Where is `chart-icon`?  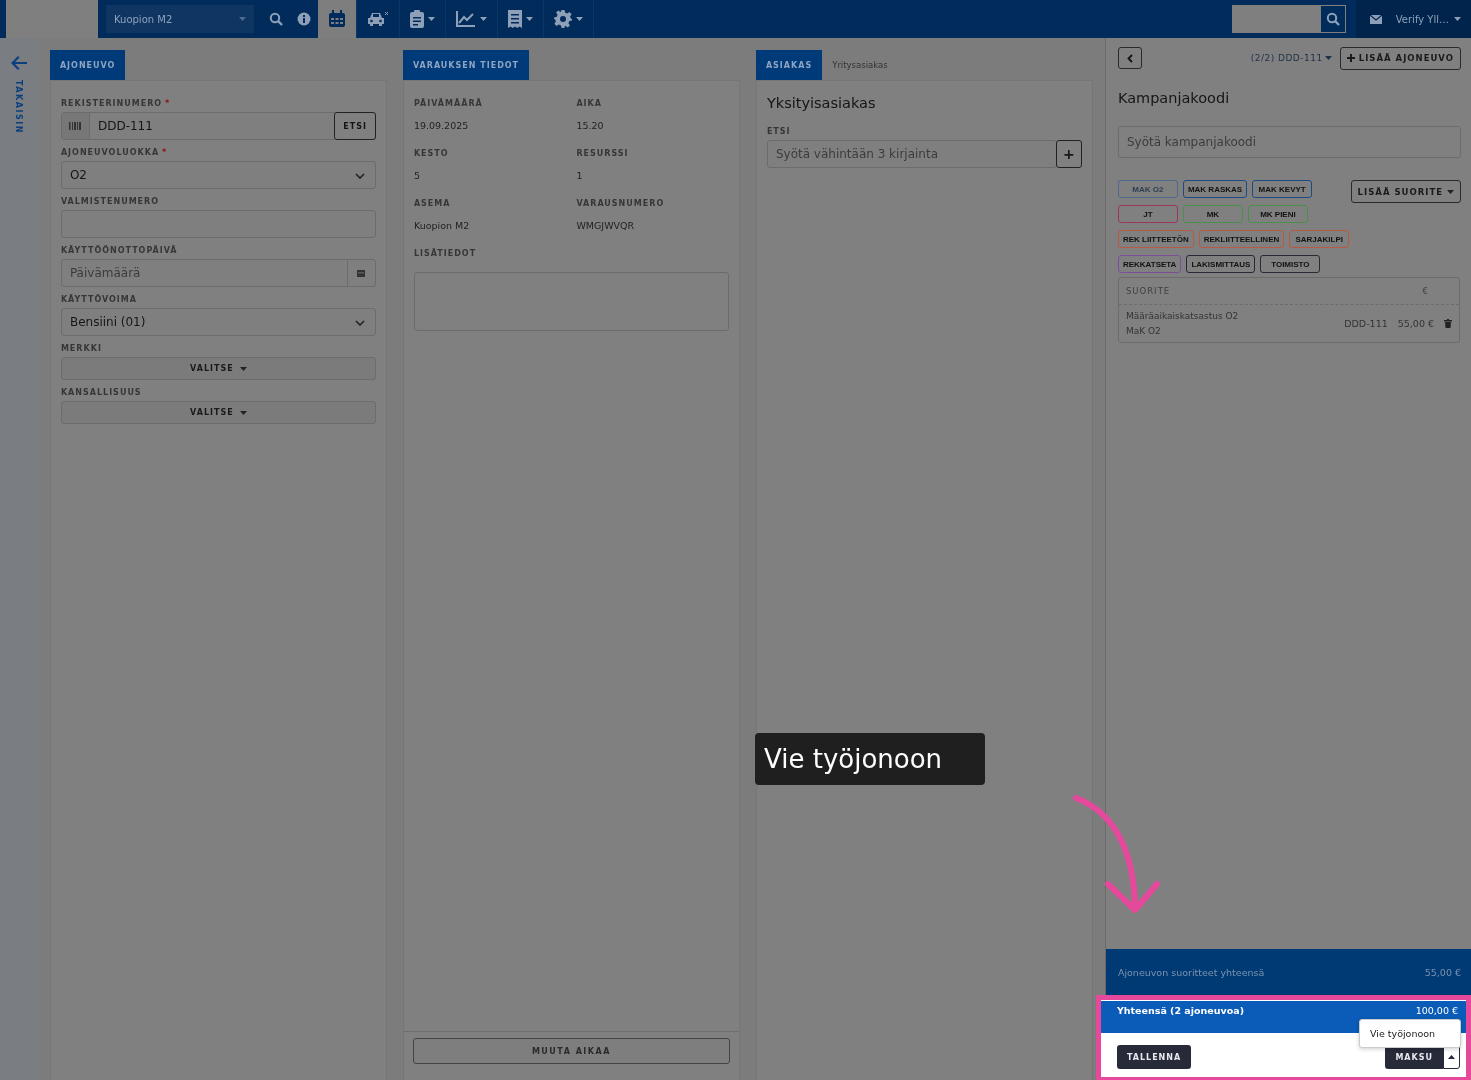
chart-icon is located at coordinates (466, 19).